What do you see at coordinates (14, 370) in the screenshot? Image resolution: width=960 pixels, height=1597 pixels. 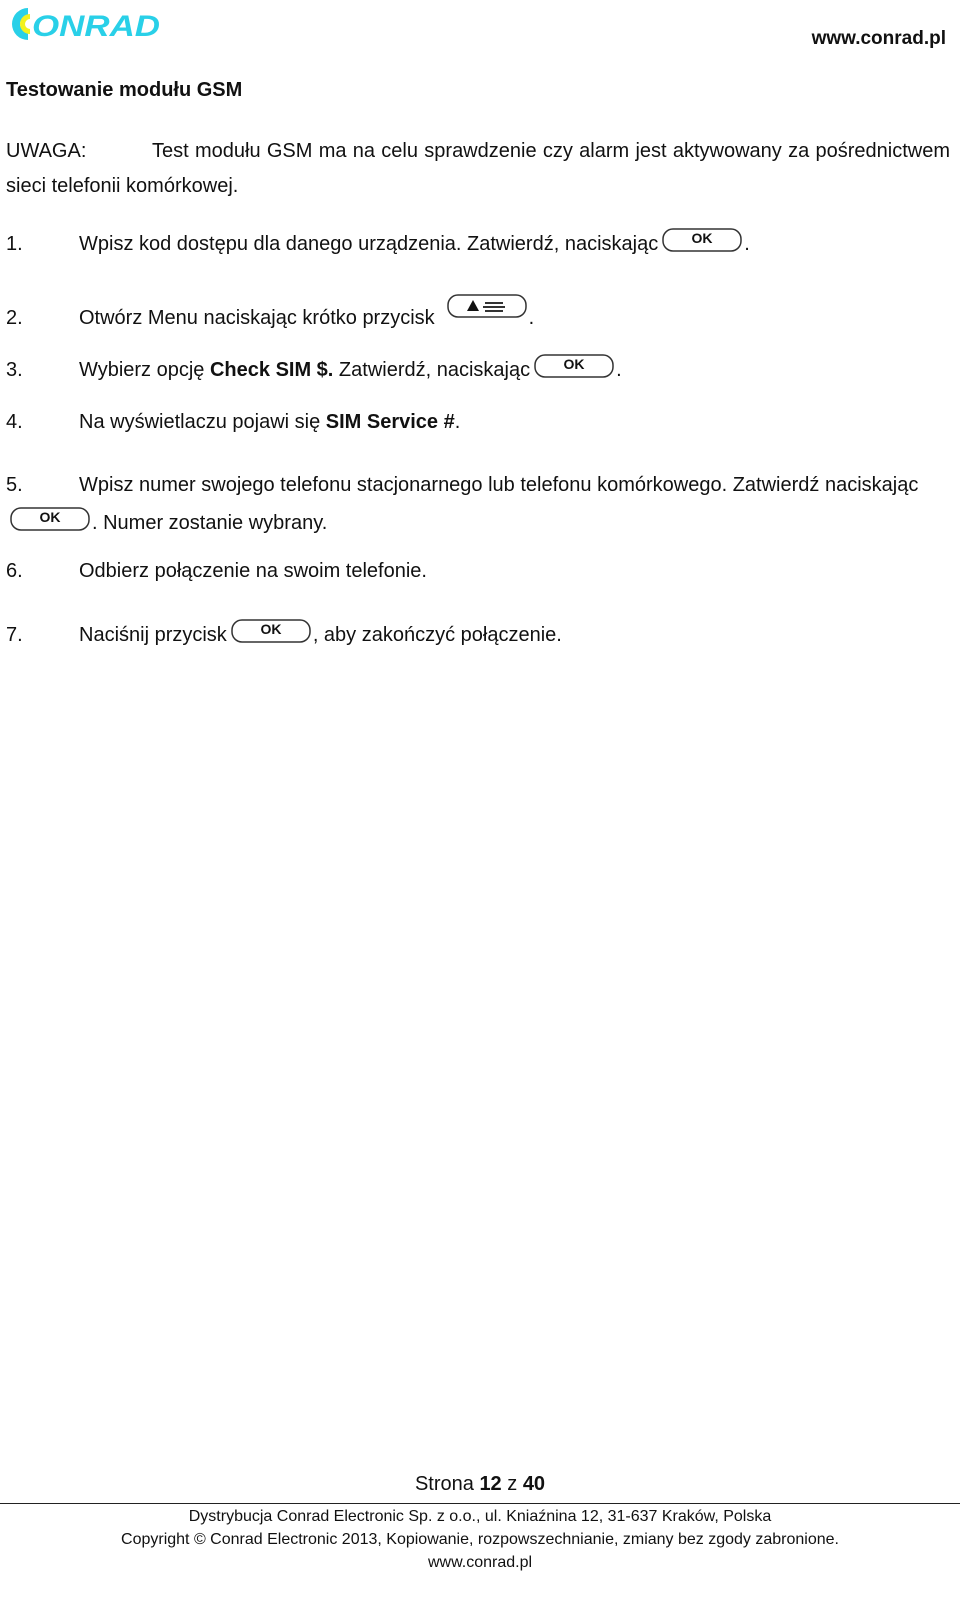 I see `step-number: 3.` at bounding box center [14, 370].